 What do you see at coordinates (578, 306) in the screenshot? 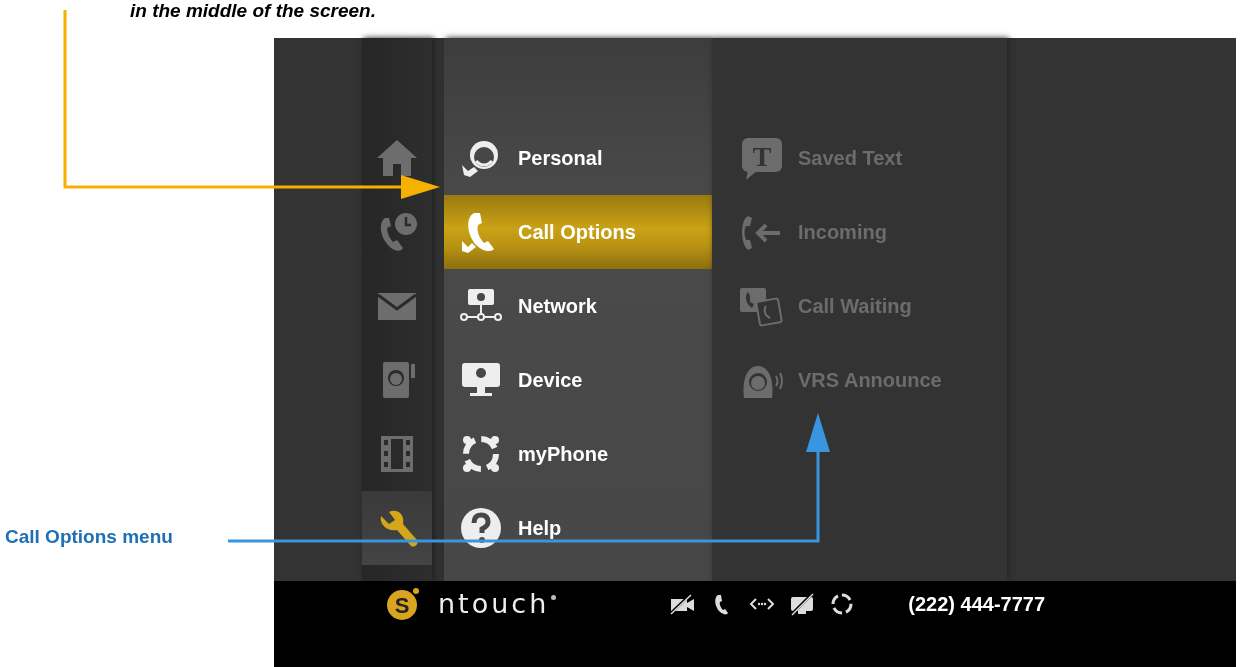
I see `menu-item: Network` at bounding box center [578, 306].